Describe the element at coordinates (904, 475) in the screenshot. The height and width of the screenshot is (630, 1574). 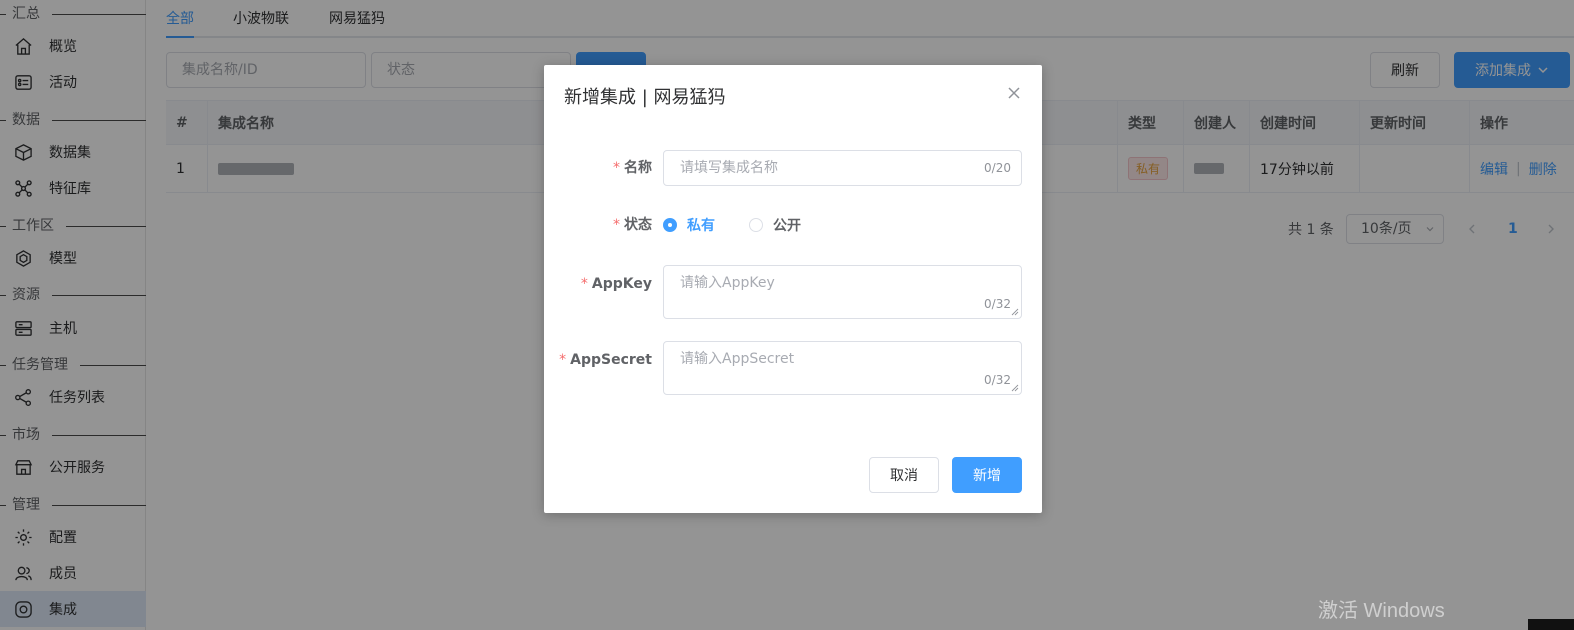
I see `cancel-button: 取消` at that location.